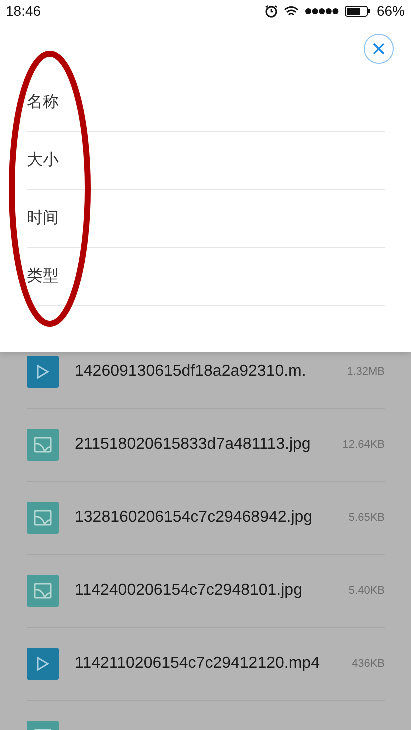 The width and height of the screenshot is (411, 730). I want to click on file-size: 1.32MB, so click(366, 372).